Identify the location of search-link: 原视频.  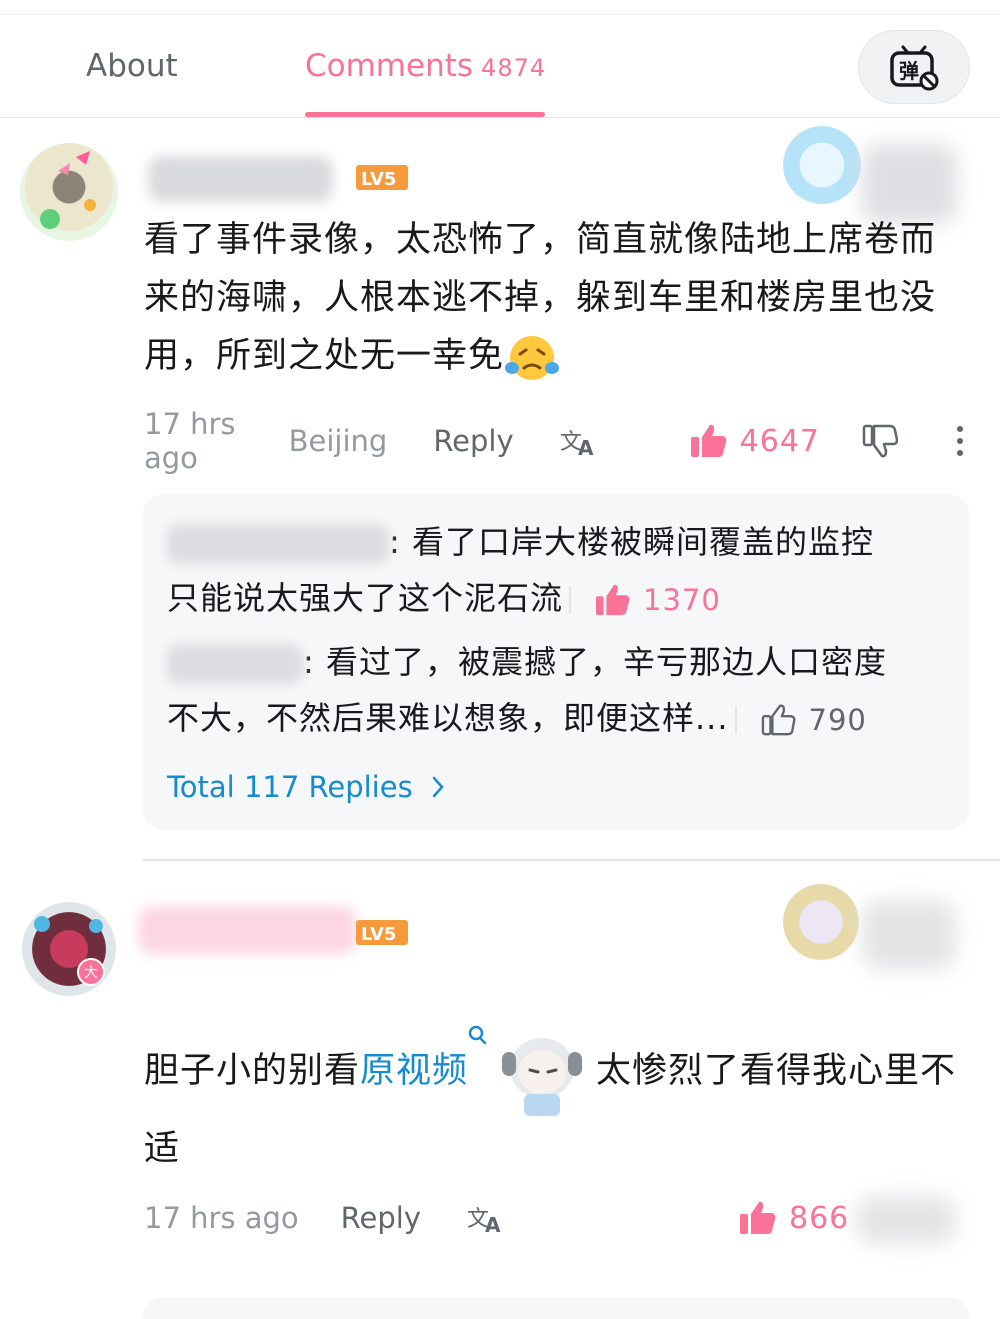
(424, 1058).